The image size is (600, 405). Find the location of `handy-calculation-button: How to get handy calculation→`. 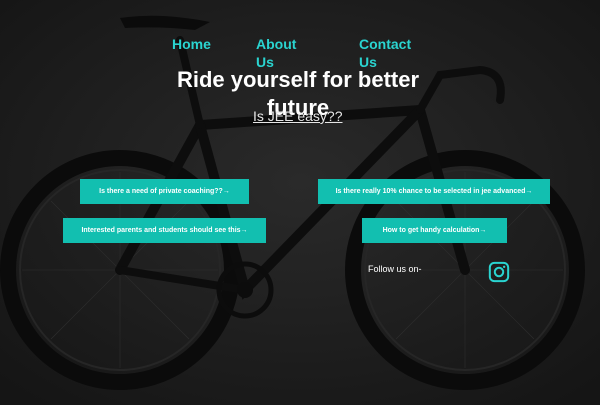

handy-calculation-button: How to get handy calculation→ is located at coordinates (434, 230).